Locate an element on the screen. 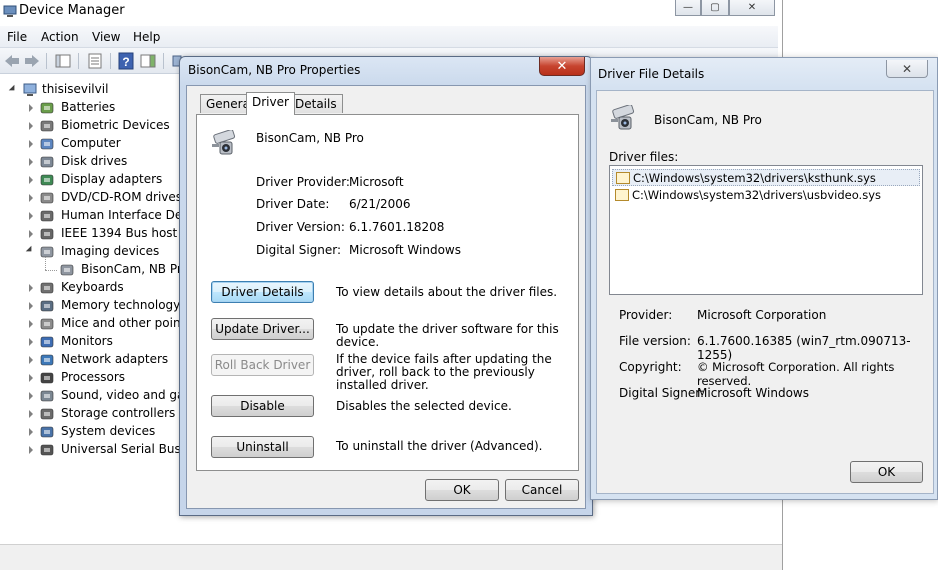  disable-button: Disable is located at coordinates (262, 406).